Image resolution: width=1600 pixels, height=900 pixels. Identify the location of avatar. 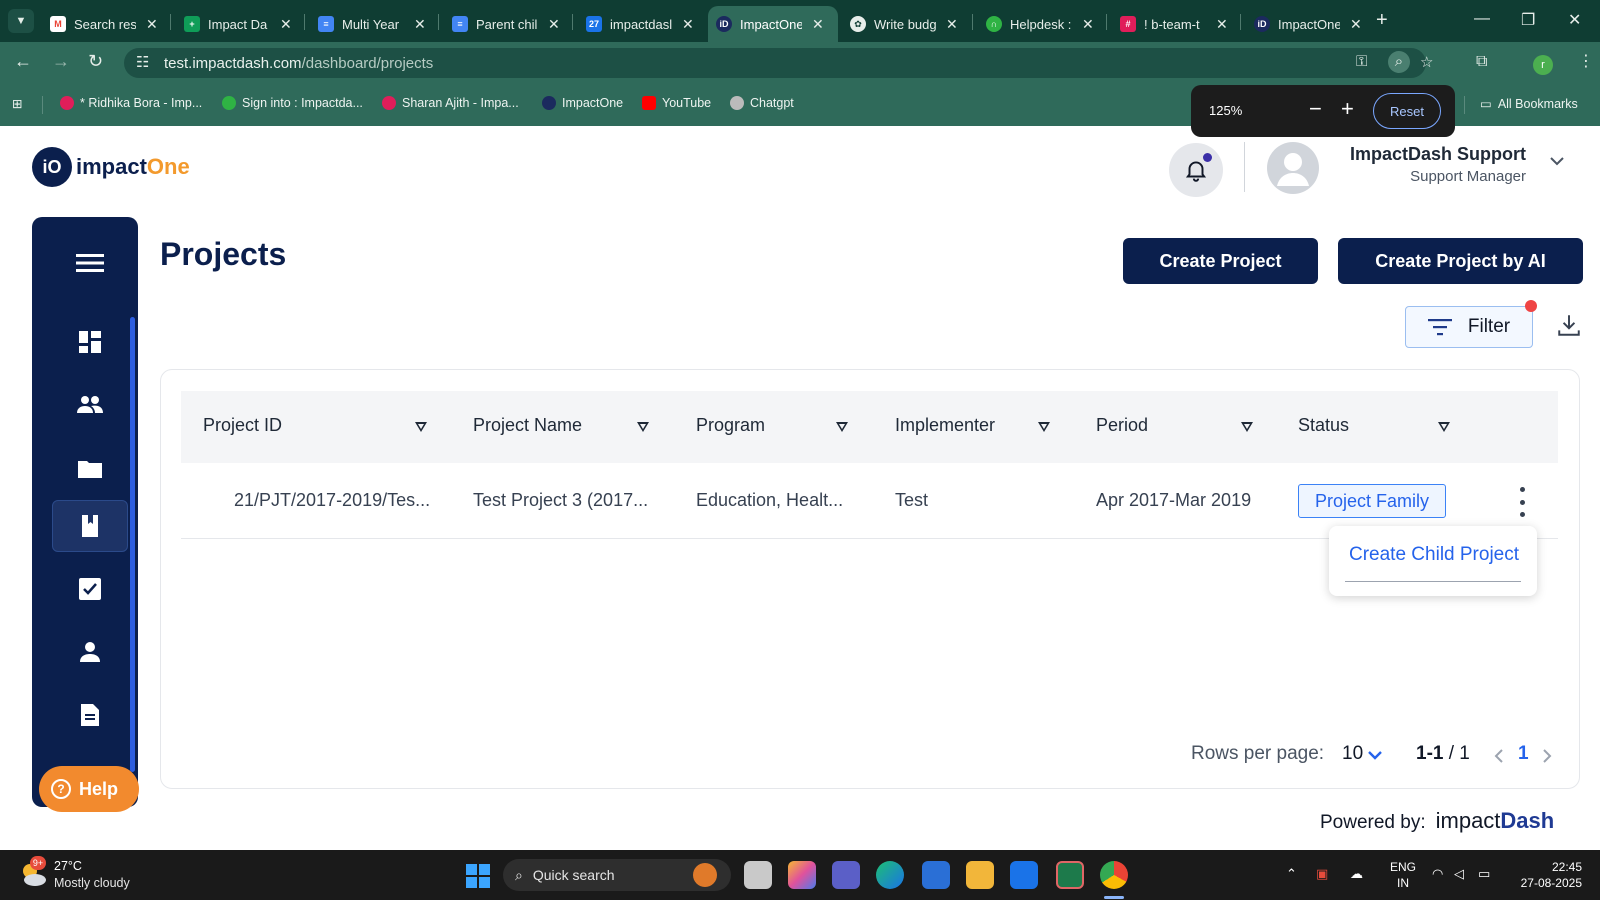
(1293, 168).